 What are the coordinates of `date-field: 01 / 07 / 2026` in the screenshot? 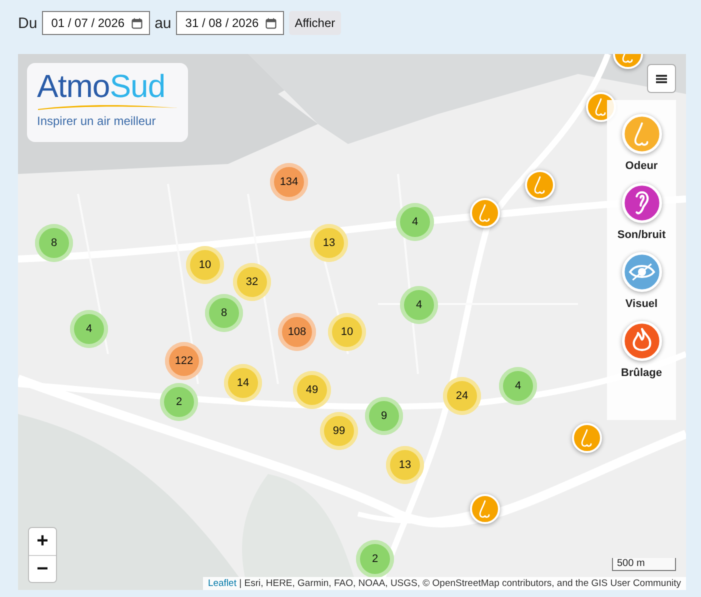 It's located at (96, 23).